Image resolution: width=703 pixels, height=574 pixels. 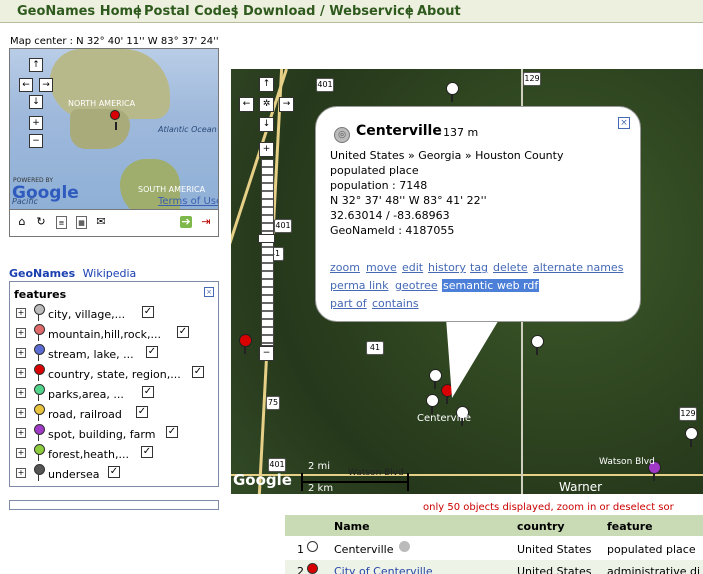 What do you see at coordinates (81, 222) in the screenshot?
I see `document-map-icon: ▦` at bounding box center [81, 222].